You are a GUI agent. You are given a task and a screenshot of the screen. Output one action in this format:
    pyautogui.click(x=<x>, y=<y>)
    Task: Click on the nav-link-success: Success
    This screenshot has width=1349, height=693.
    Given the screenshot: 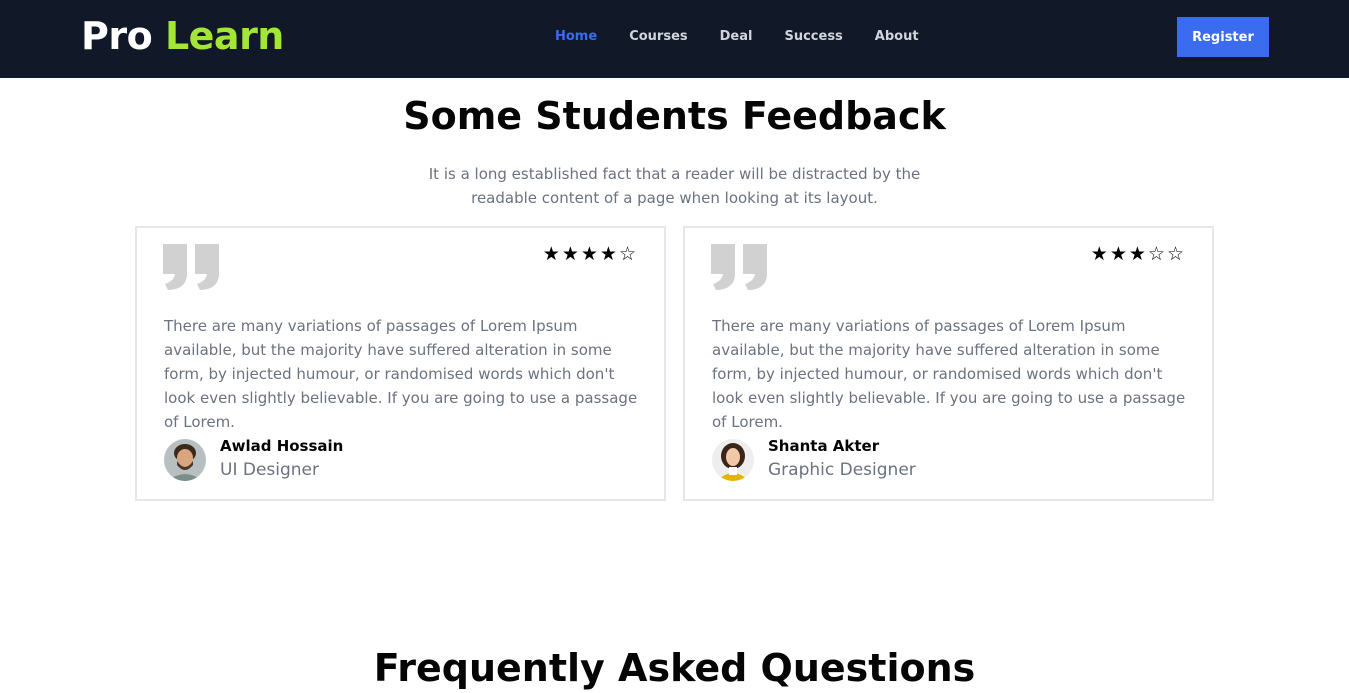 What is the action you would take?
    pyautogui.click(x=813, y=36)
    